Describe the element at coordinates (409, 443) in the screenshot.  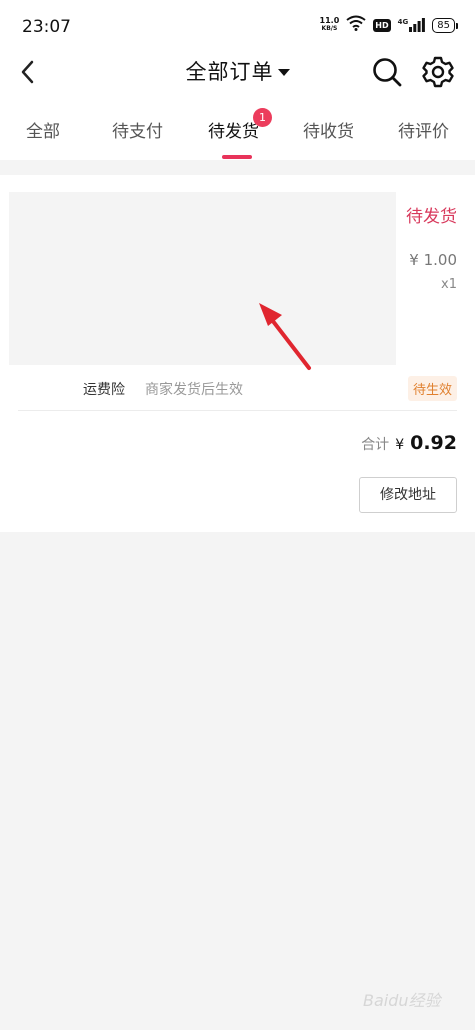
I see `order-total: 合计 ¥ 0.92` at that location.